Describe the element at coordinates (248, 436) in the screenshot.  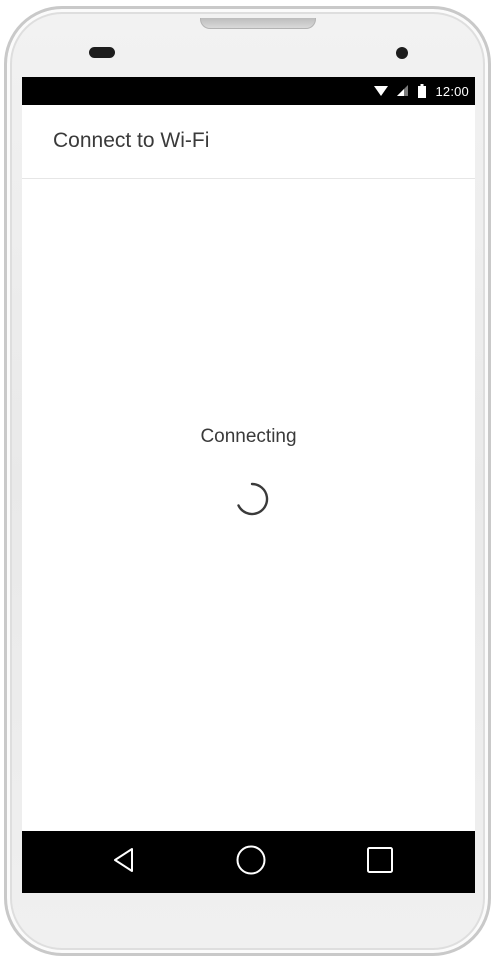
I see `connecting-status-text: Connecting` at that location.